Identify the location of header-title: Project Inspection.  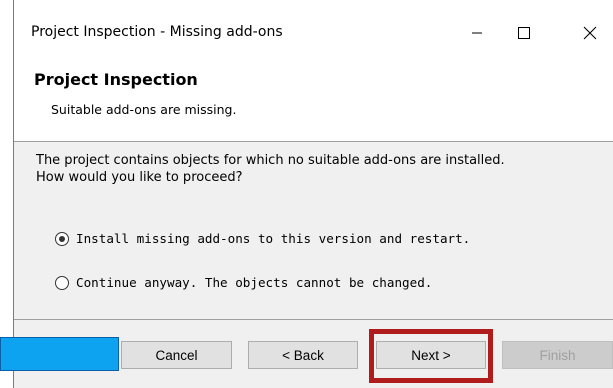
(116, 79).